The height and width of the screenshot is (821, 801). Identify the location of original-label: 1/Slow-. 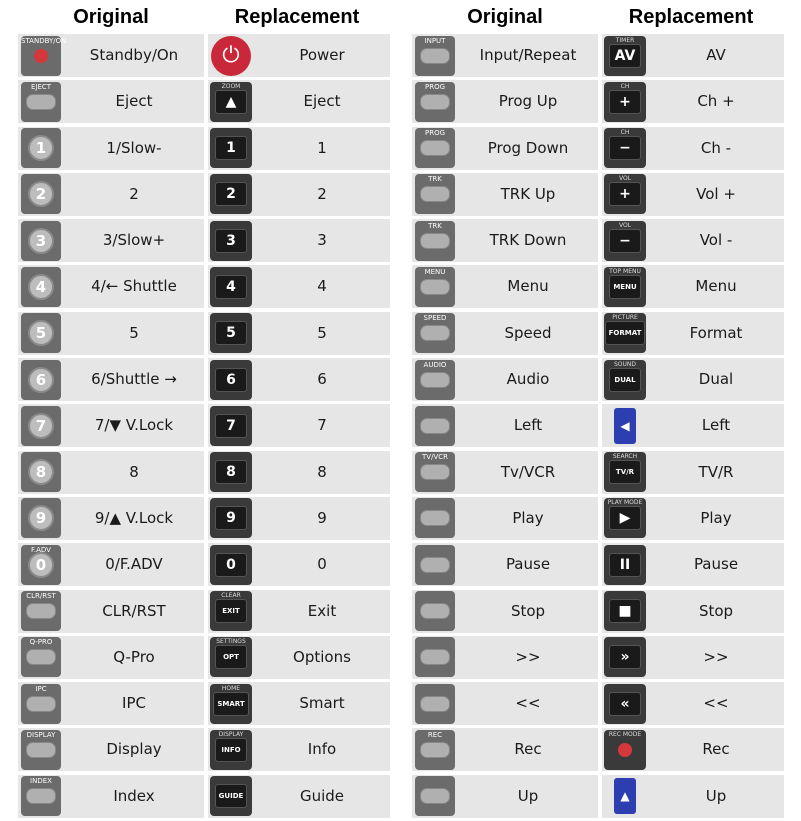
(134, 147).